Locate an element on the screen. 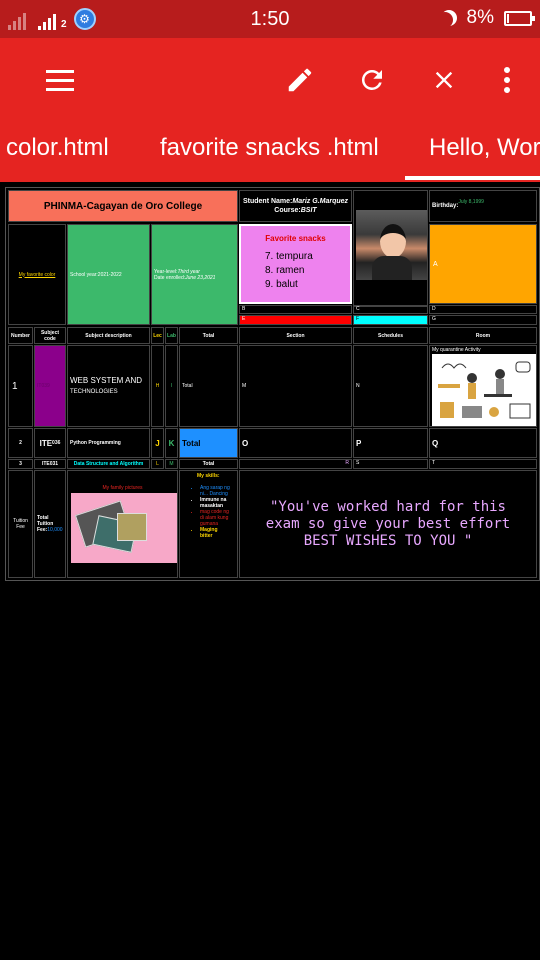 Image resolution: width=540 pixels, height=960 pixels. row3-room: T is located at coordinates (483, 464).